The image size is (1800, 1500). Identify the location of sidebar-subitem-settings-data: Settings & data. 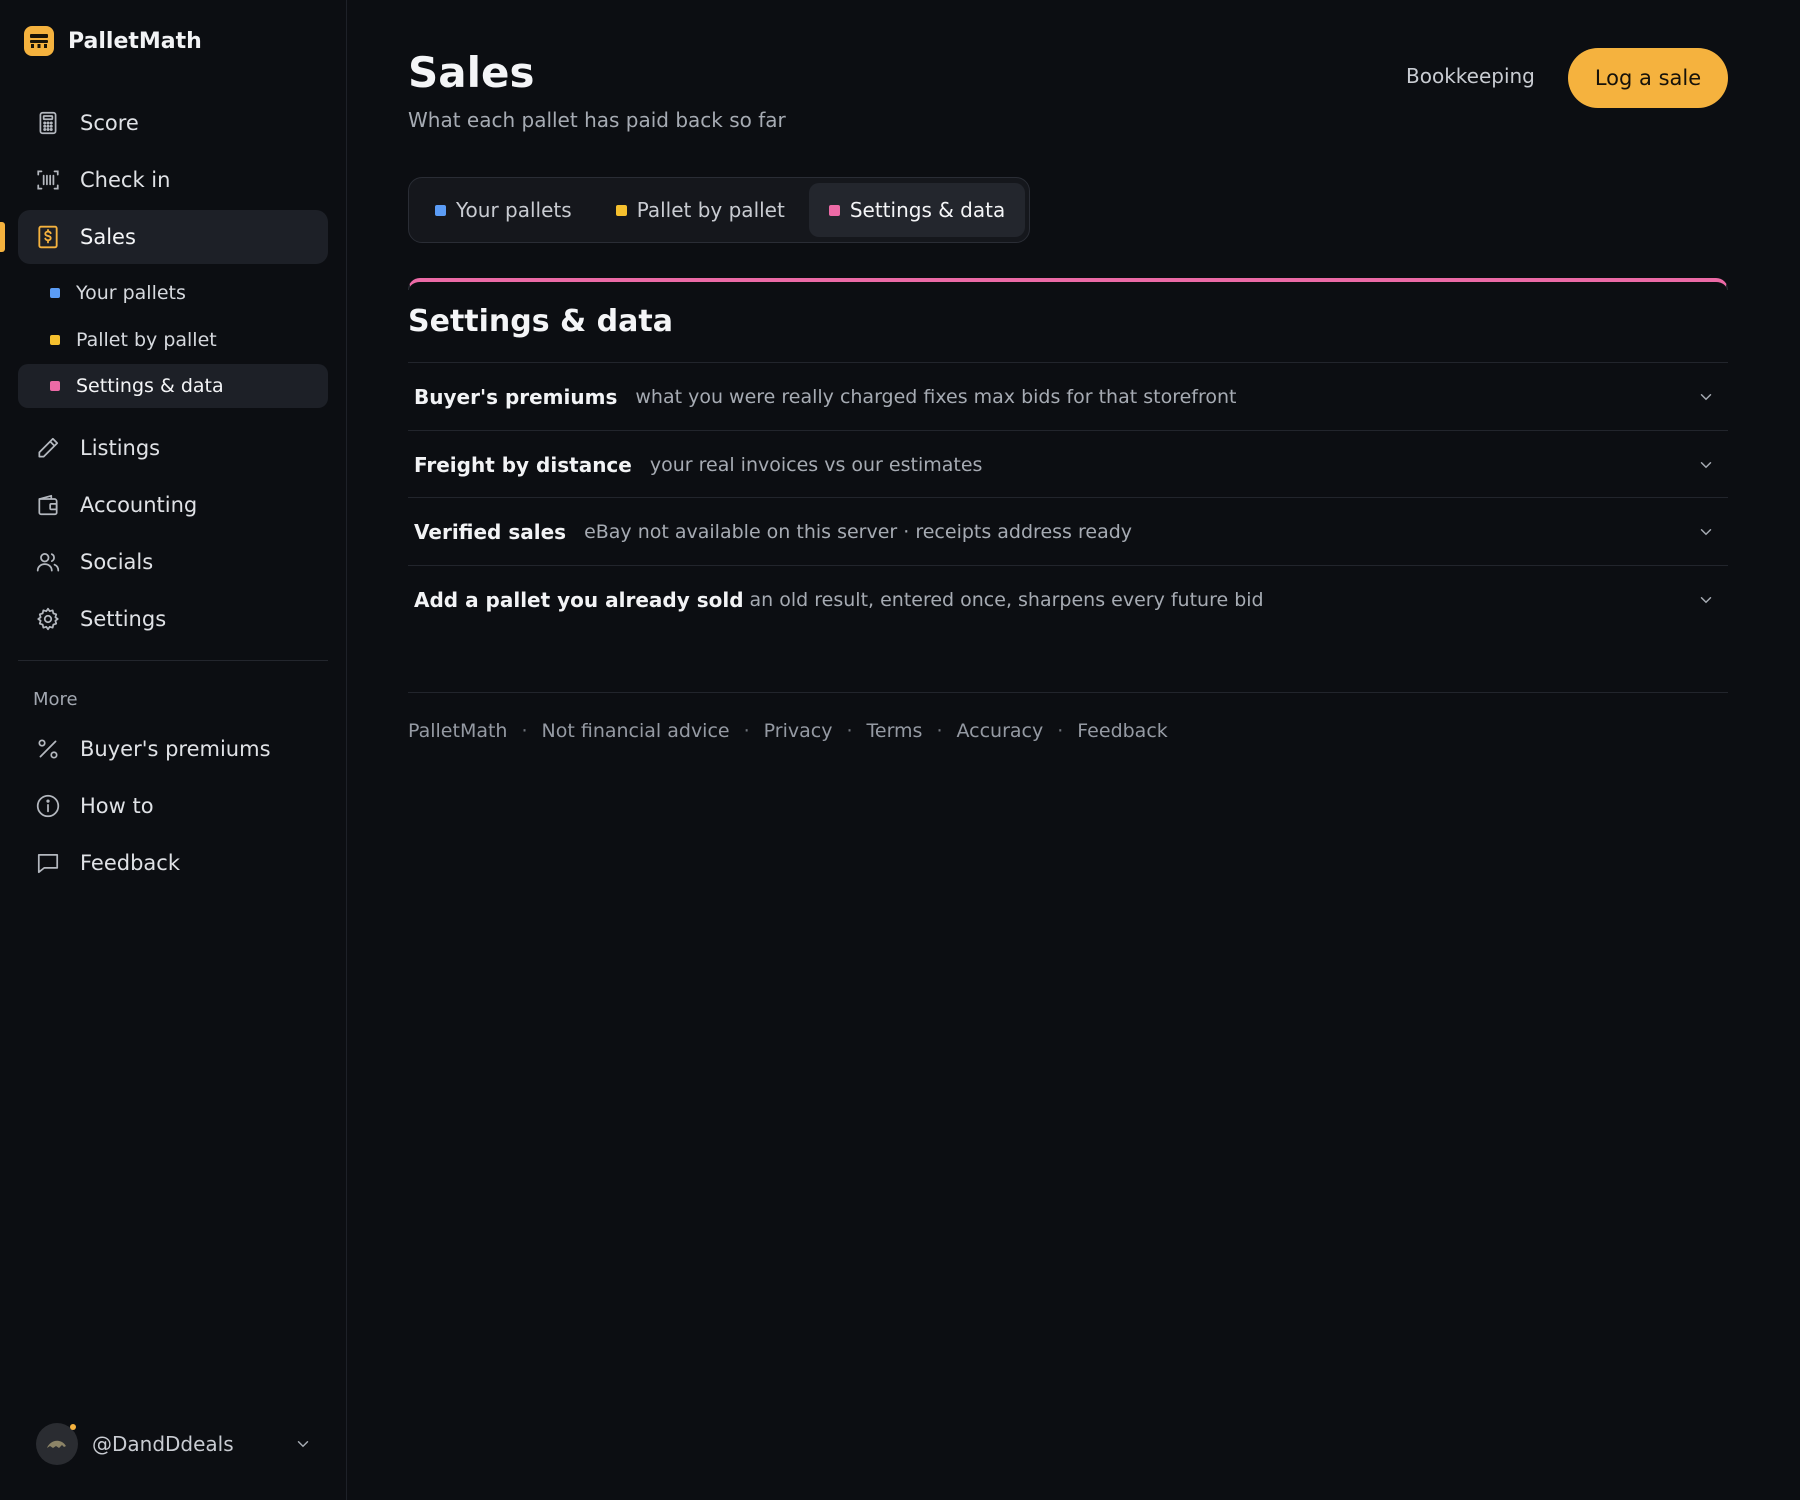
(173, 386).